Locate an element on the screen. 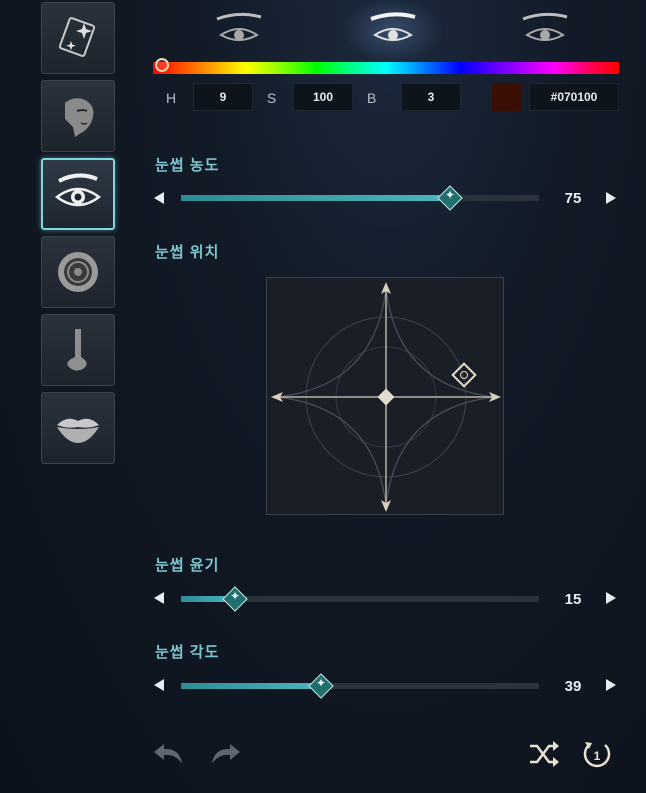  hue-field: 9 is located at coordinates (223, 97).